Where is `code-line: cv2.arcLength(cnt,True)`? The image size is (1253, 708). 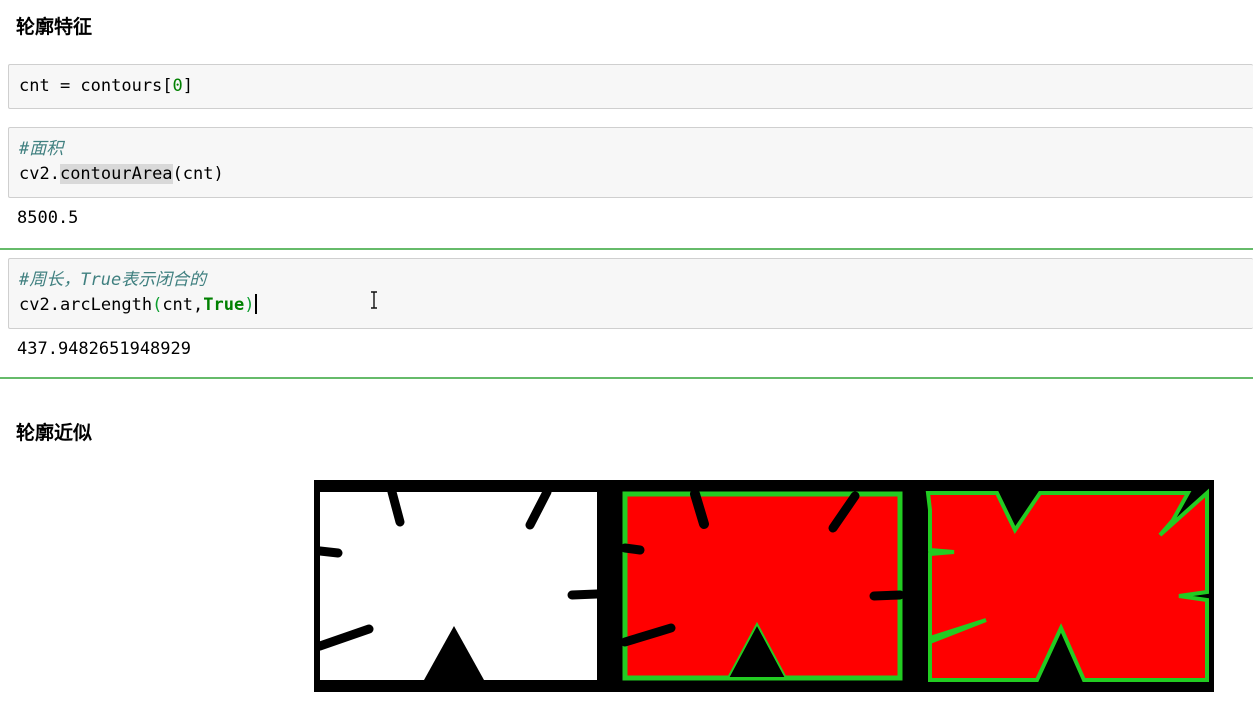 code-line: cv2.arcLength(cnt,True) is located at coordinates (636, 305).